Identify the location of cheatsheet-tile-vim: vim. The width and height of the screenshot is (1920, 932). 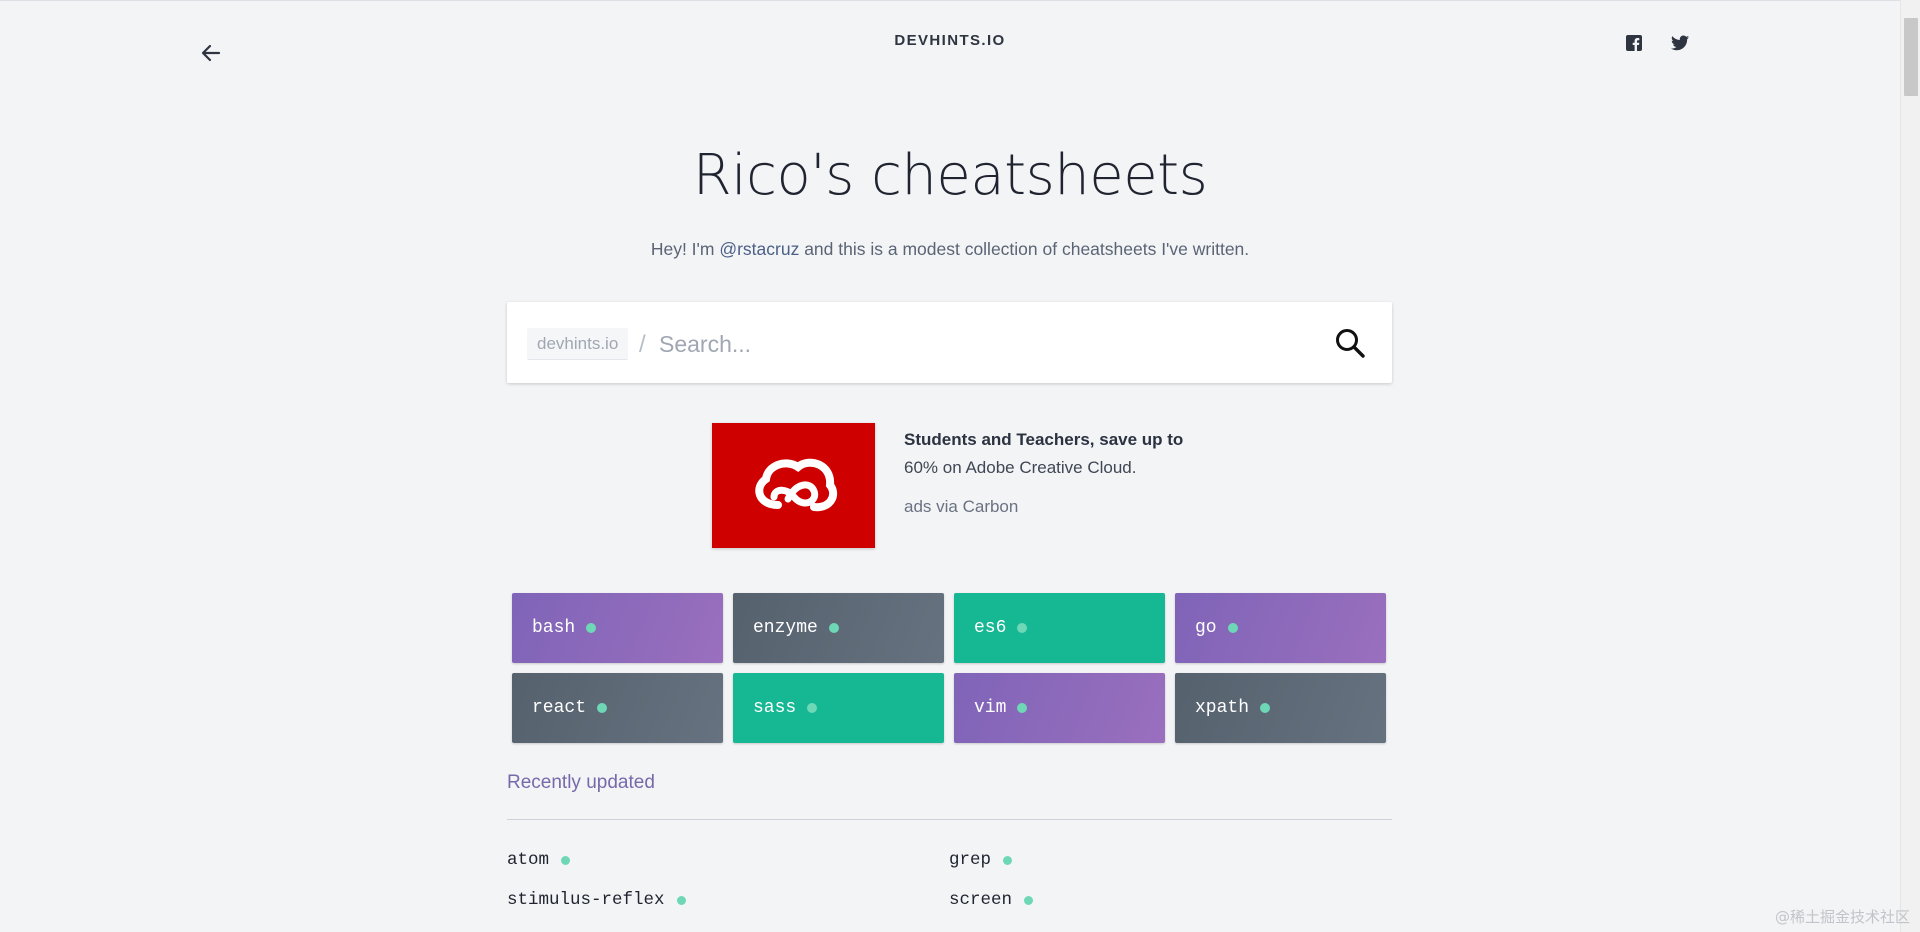
(1059, 708).